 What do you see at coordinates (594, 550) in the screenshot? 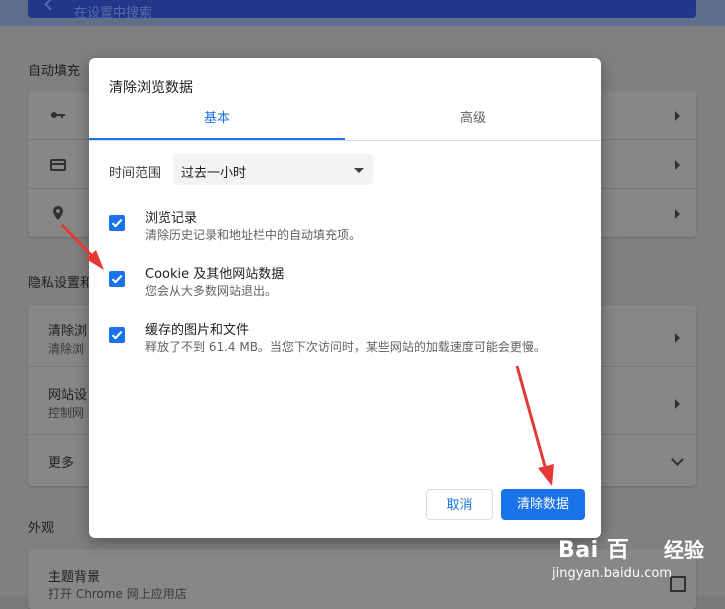
I see `watermark-logo: Bai 百` at bounding box center [594, 550].